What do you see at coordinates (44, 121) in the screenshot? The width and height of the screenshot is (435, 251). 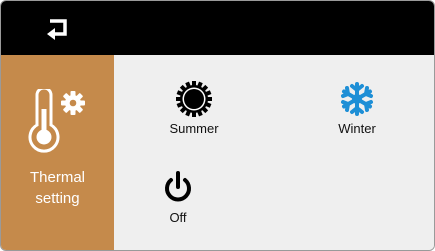 I see `thermometer-icon` at bounding box center [44, 121].